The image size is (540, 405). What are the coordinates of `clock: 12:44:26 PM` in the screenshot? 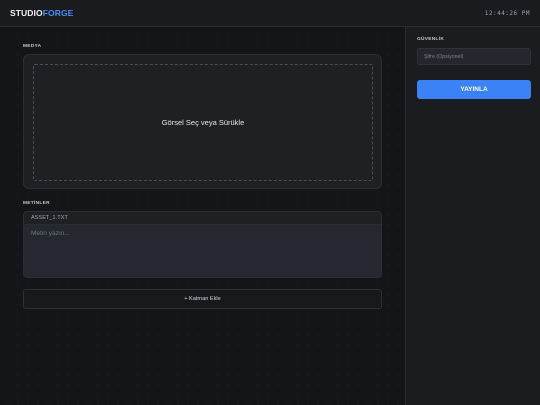 It's located at (507, 13).